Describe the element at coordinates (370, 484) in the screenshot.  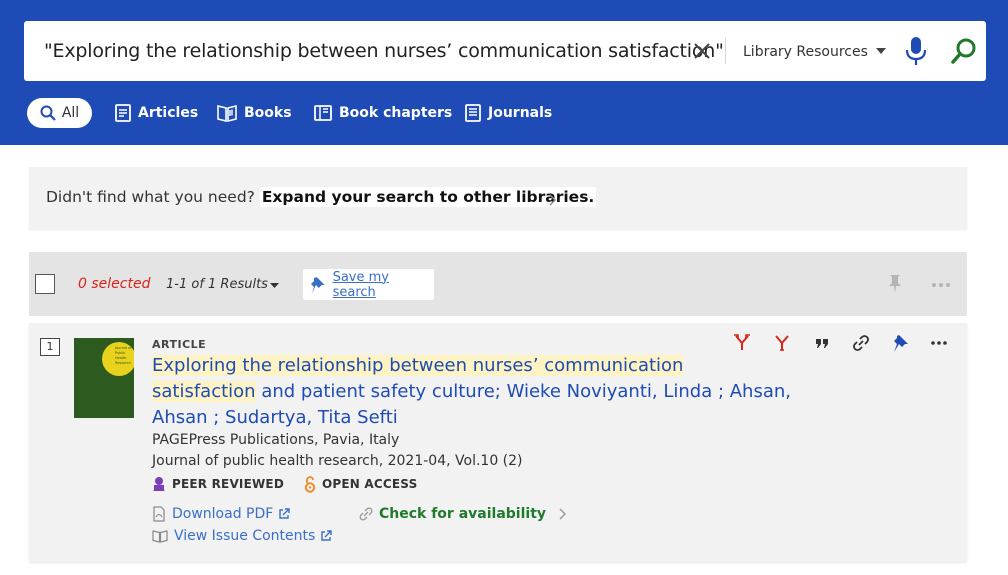
I see `open-access-label: OPEN ACCESS` at that location.